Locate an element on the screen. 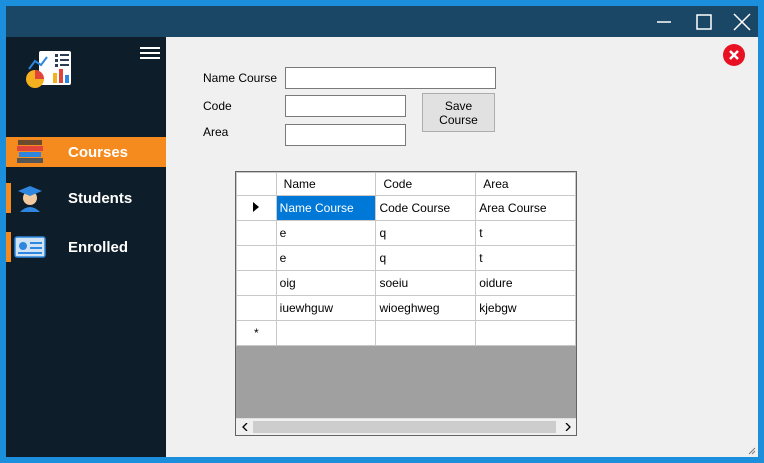 This screenshot has height=463, width=764. cell-name: Name Course is located at coordinates (326, 208).